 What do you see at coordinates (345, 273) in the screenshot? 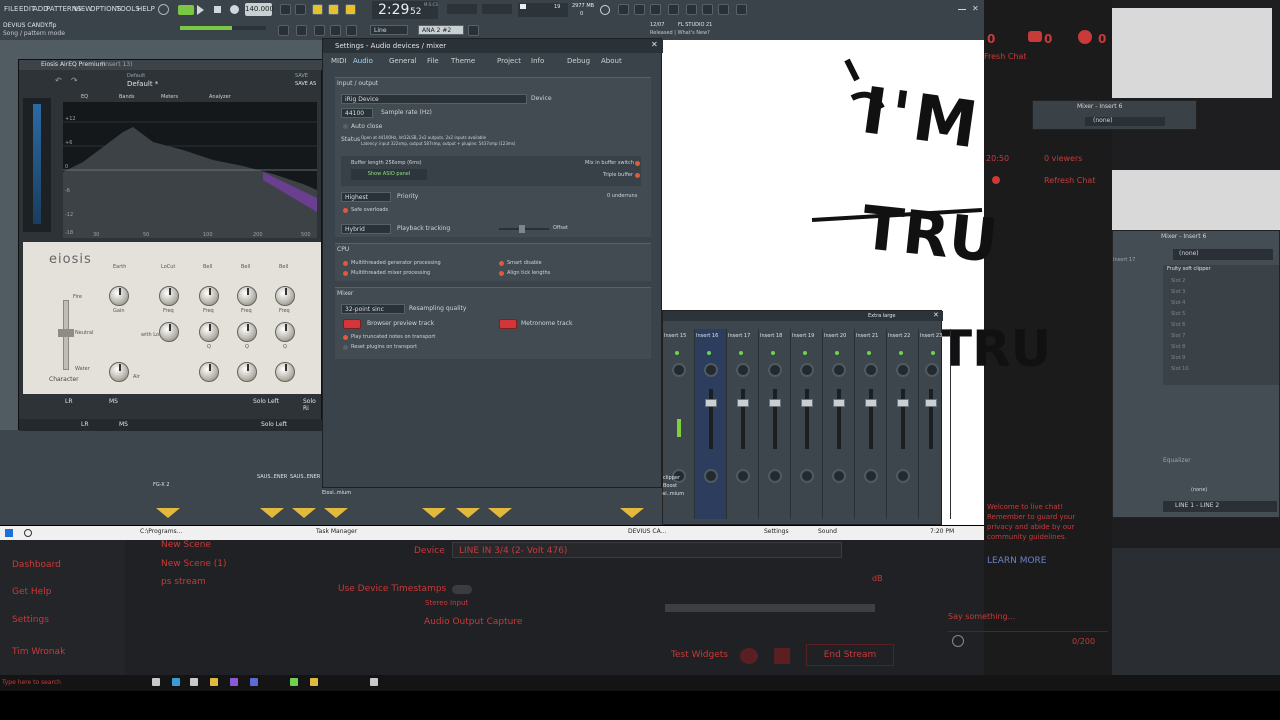
I see `multi-mixer-led` at bounding box center [345, 273].